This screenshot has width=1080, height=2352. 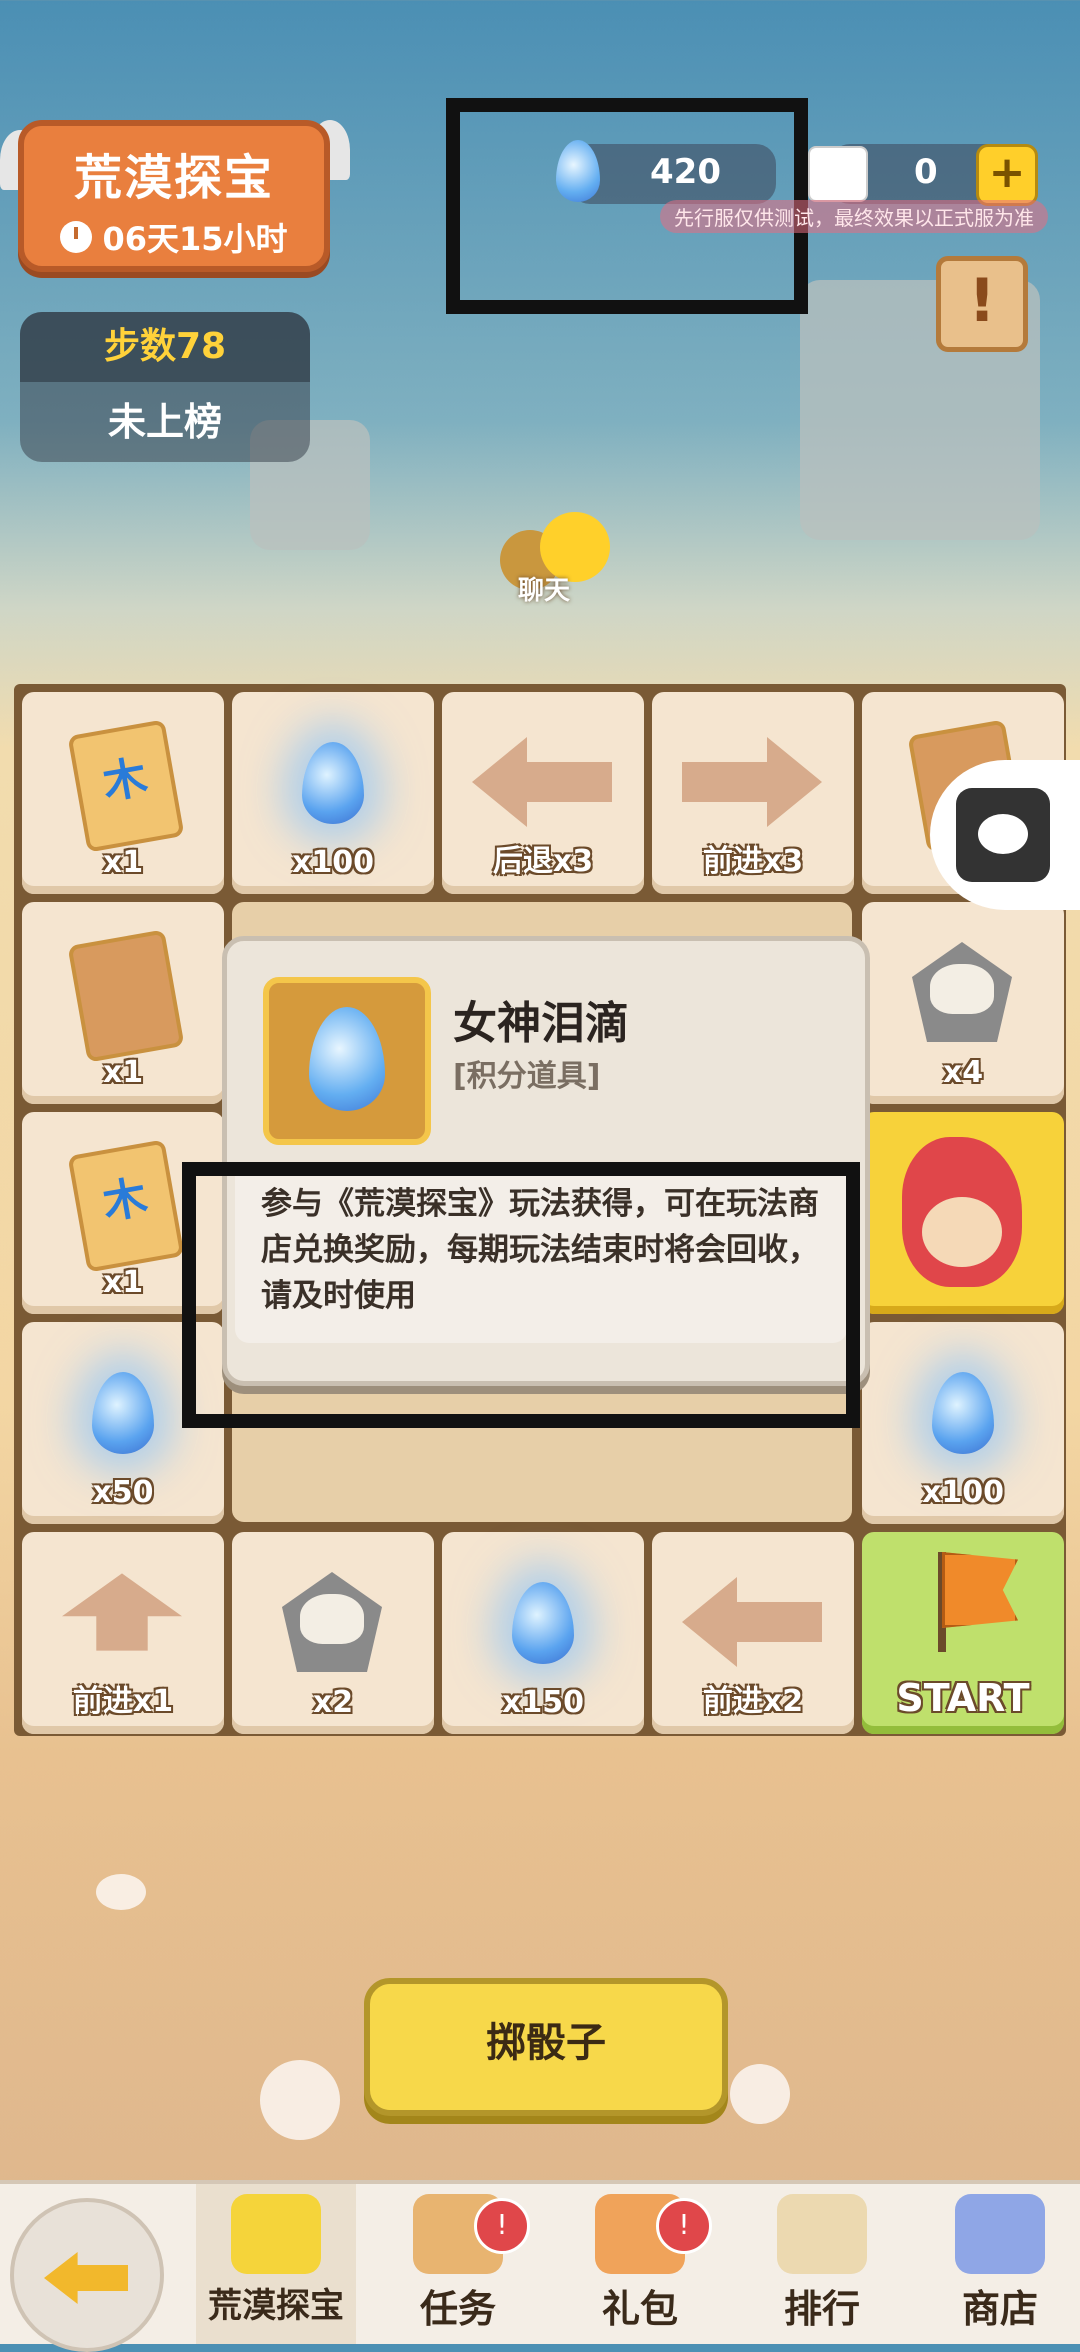 I want to click on board-tile: 后退x3, so click(x=543, y=793).